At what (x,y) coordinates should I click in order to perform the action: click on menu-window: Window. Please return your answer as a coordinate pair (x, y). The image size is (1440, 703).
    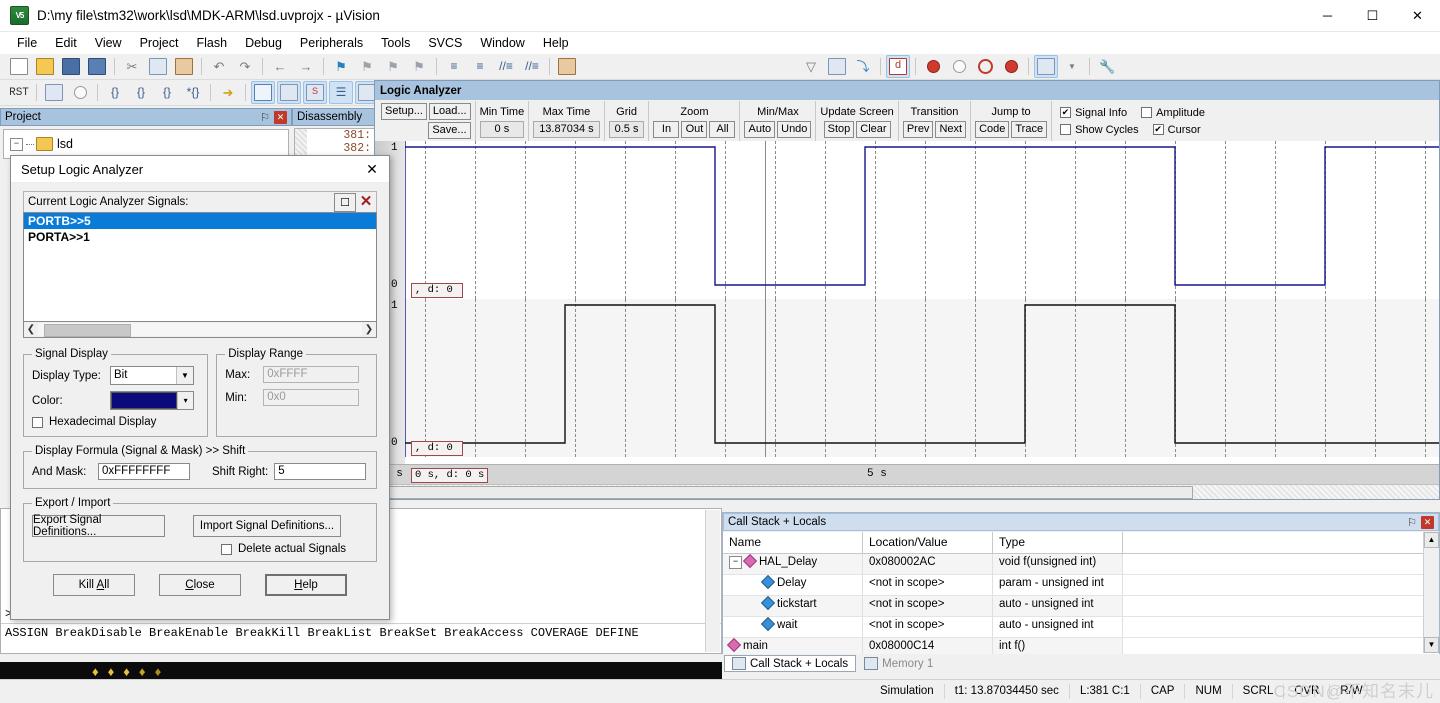
    Looking at the image, I should click on (502, 43).